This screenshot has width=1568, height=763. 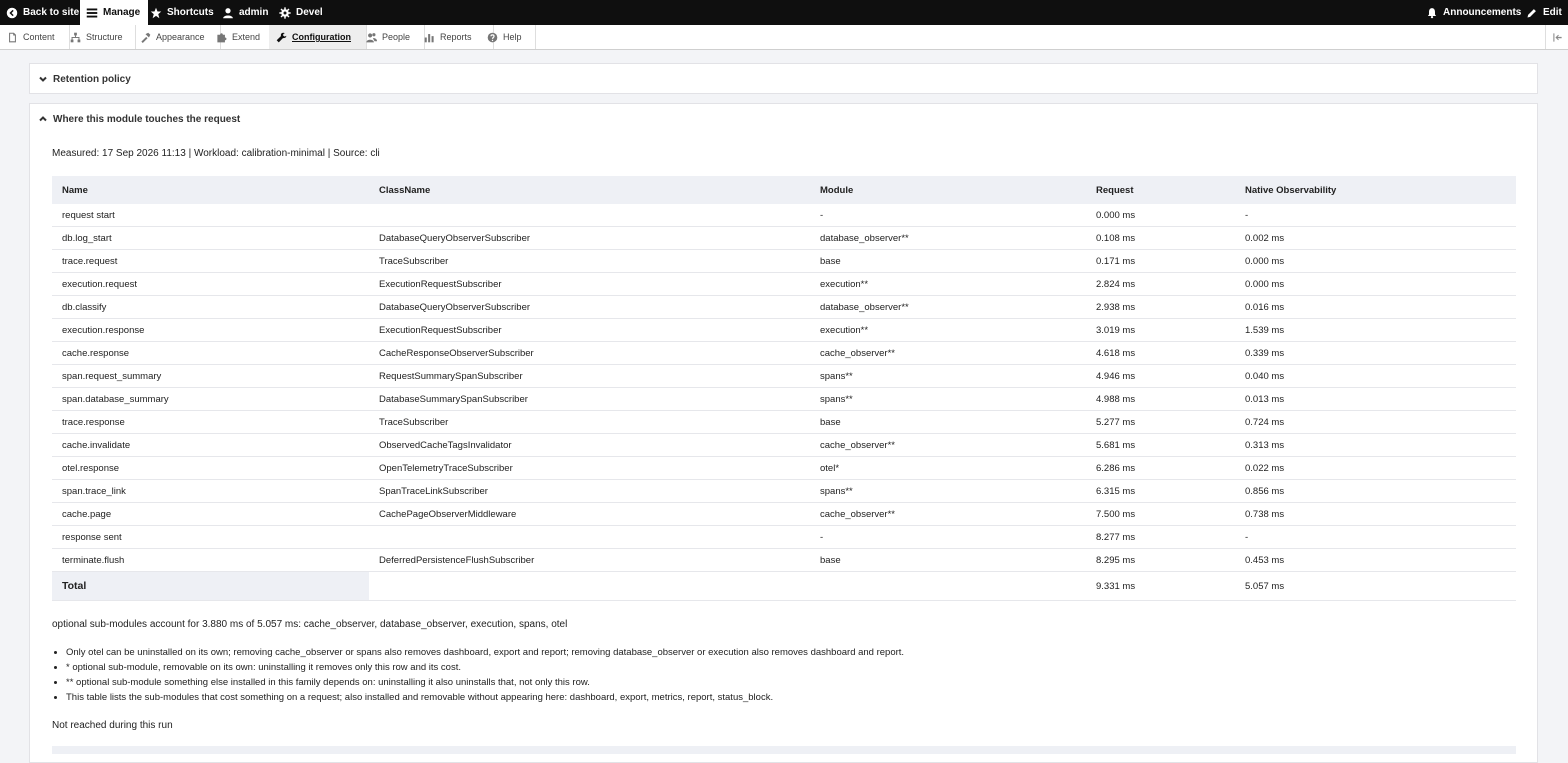 What do you see at coordinates (1160, 537) in the screenshot?
I see `cell-request: 8.277 ms` at bounding box center [1160, 537].